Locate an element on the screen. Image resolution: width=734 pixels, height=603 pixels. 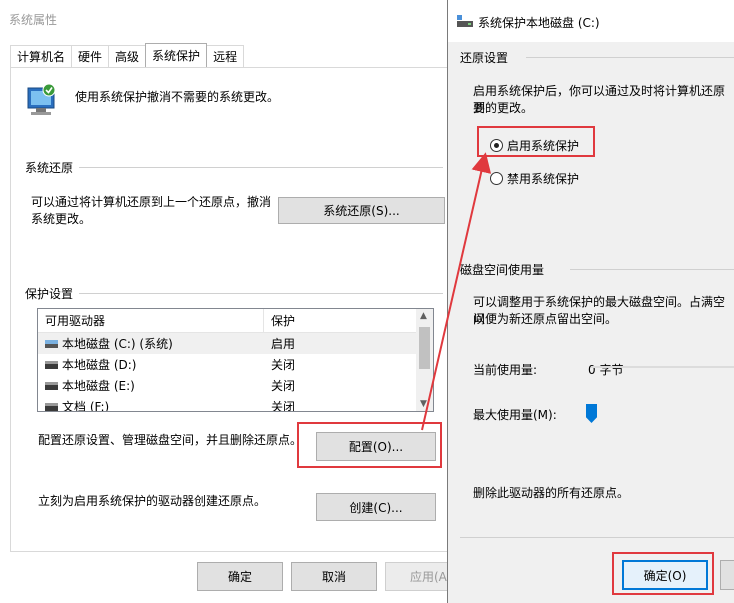
drive-row: 本地磁盘 (E:) 关闭 is located at coordinates (235, 385).